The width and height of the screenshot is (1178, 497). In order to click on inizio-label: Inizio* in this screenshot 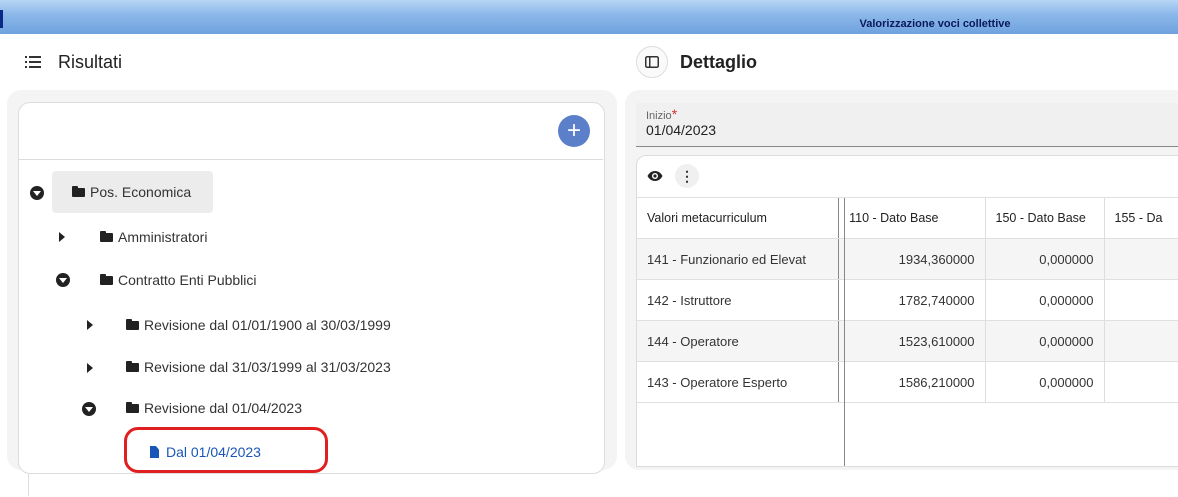, I will do `click(661, 114)`.